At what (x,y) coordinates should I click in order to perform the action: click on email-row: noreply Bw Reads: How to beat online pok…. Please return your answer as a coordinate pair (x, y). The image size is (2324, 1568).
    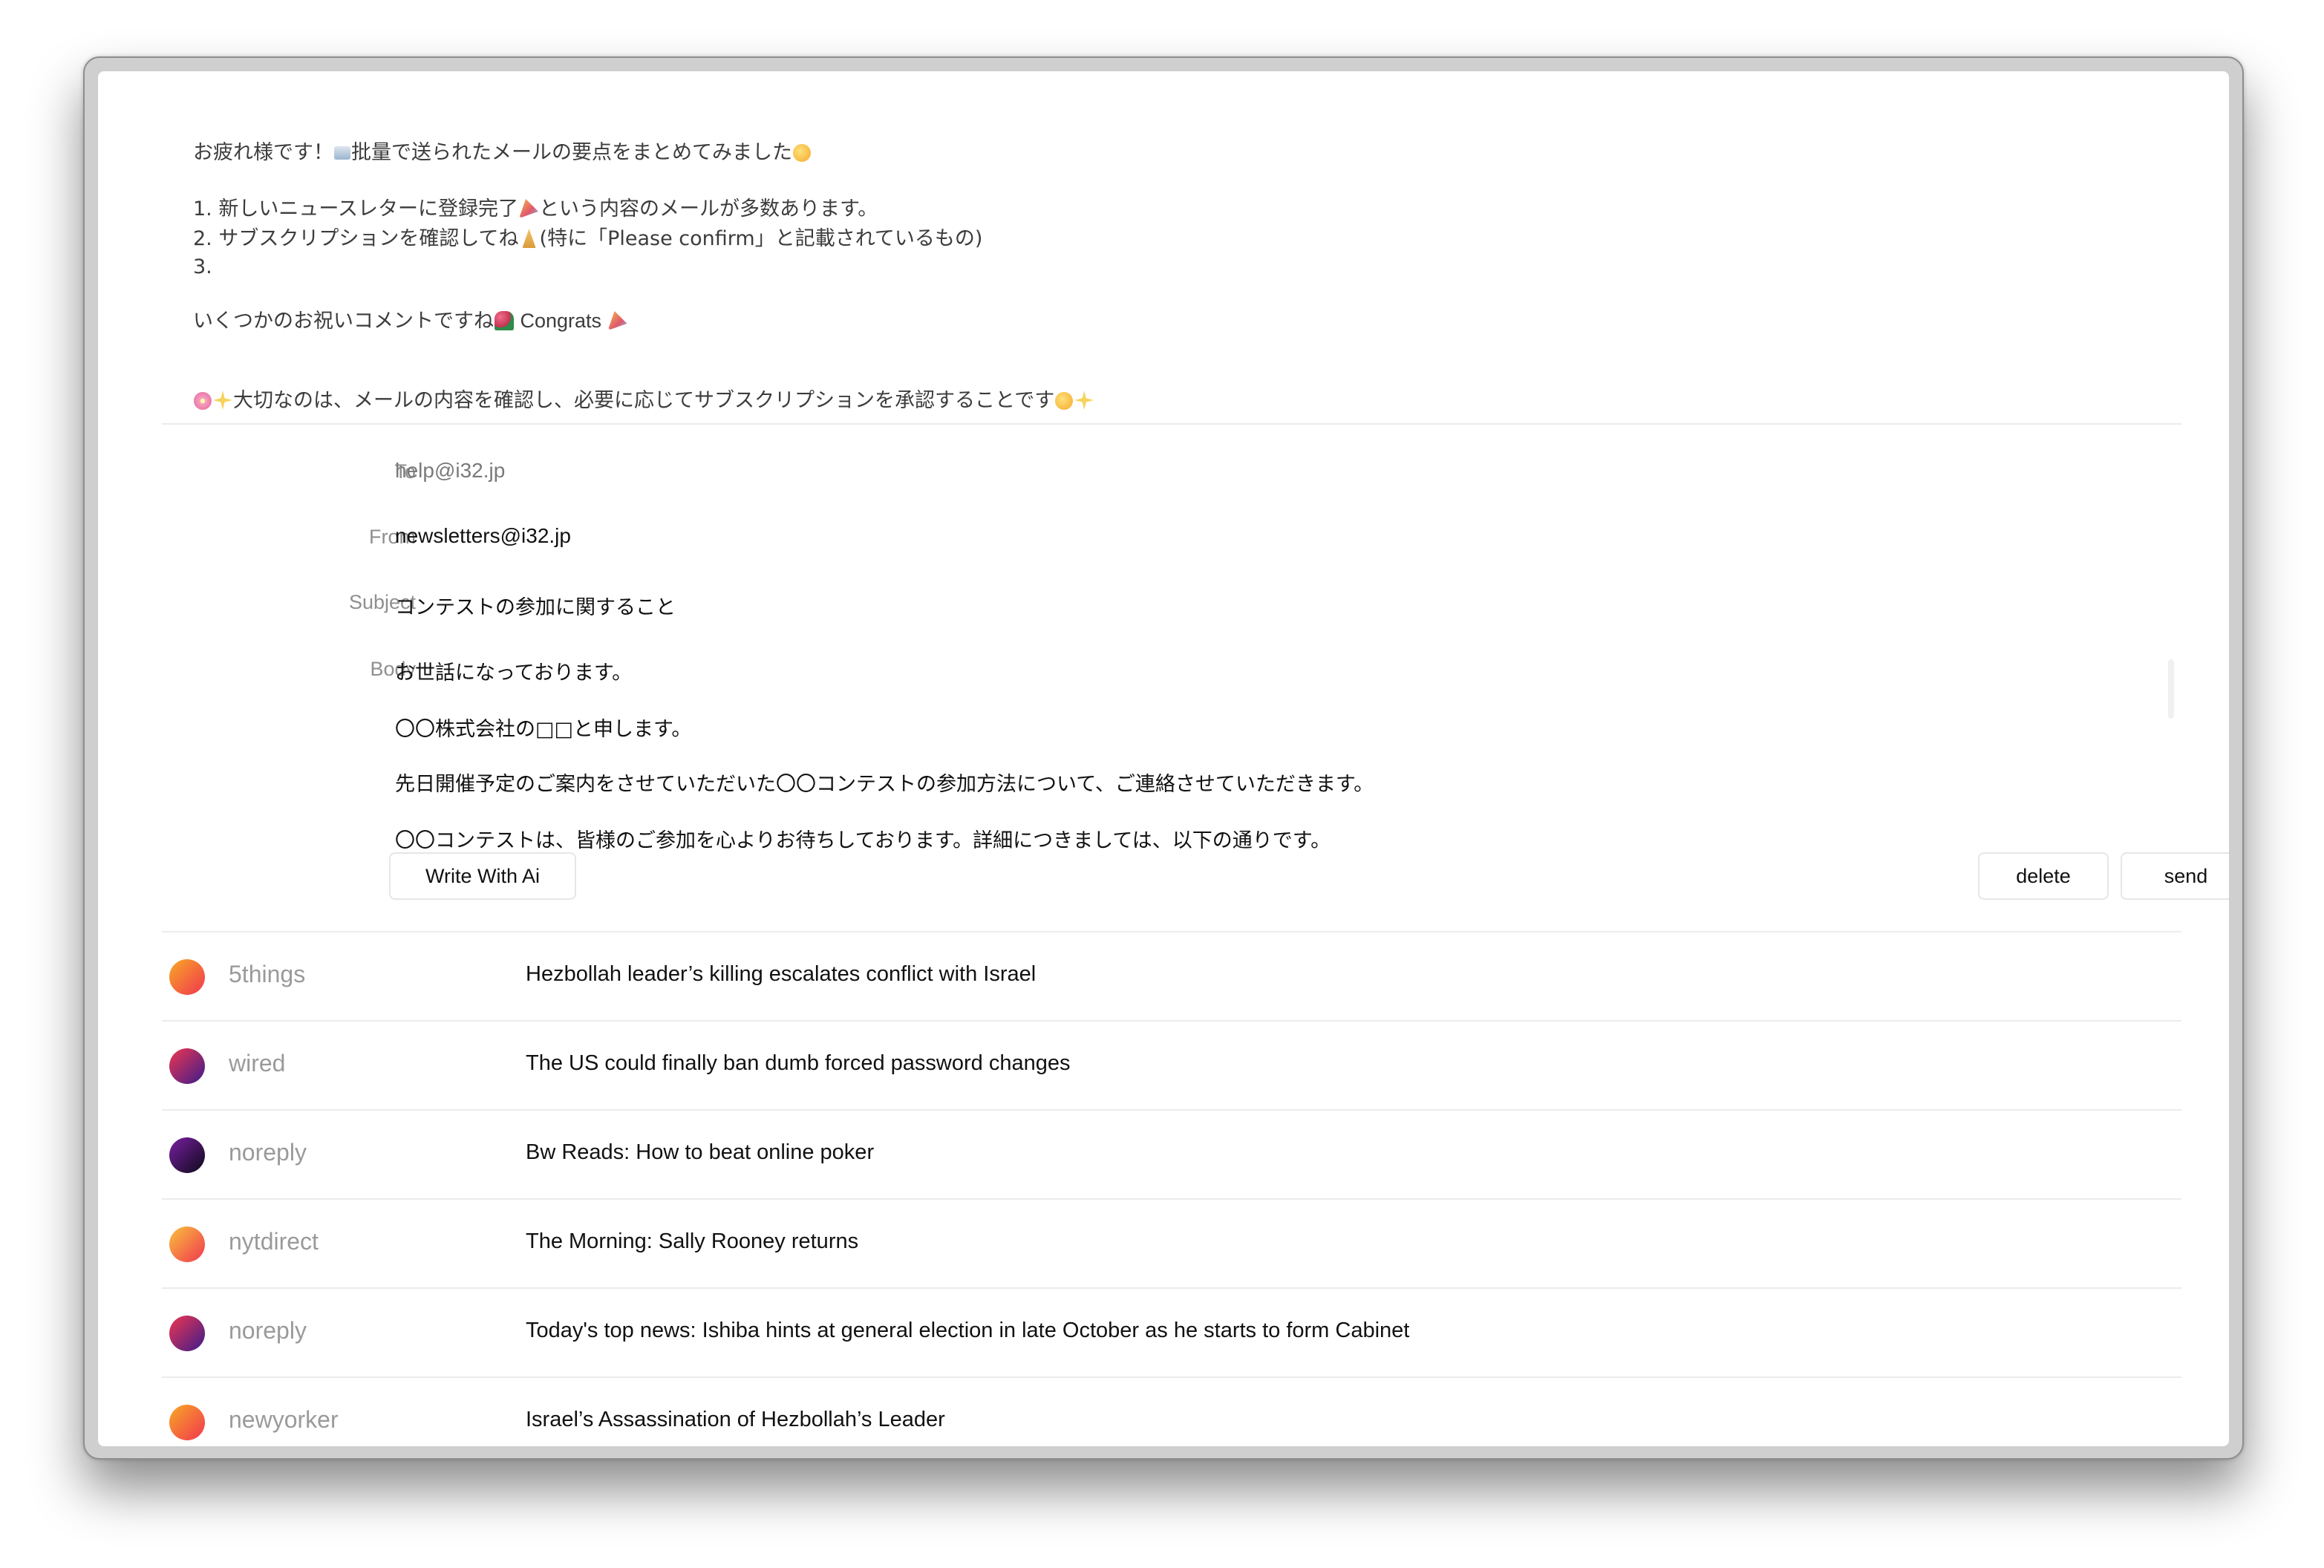
    Looking at the image, I should click on (1171, 1155).